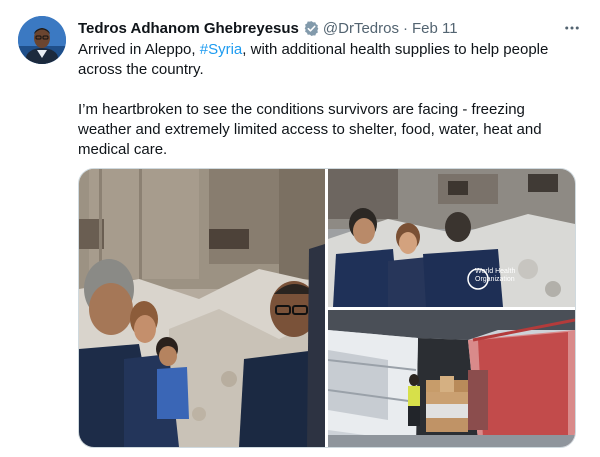 Image resolution: width=600 pixels, height=457 pixels. I want to click on org-text-line: World Health, so click(495, 271).